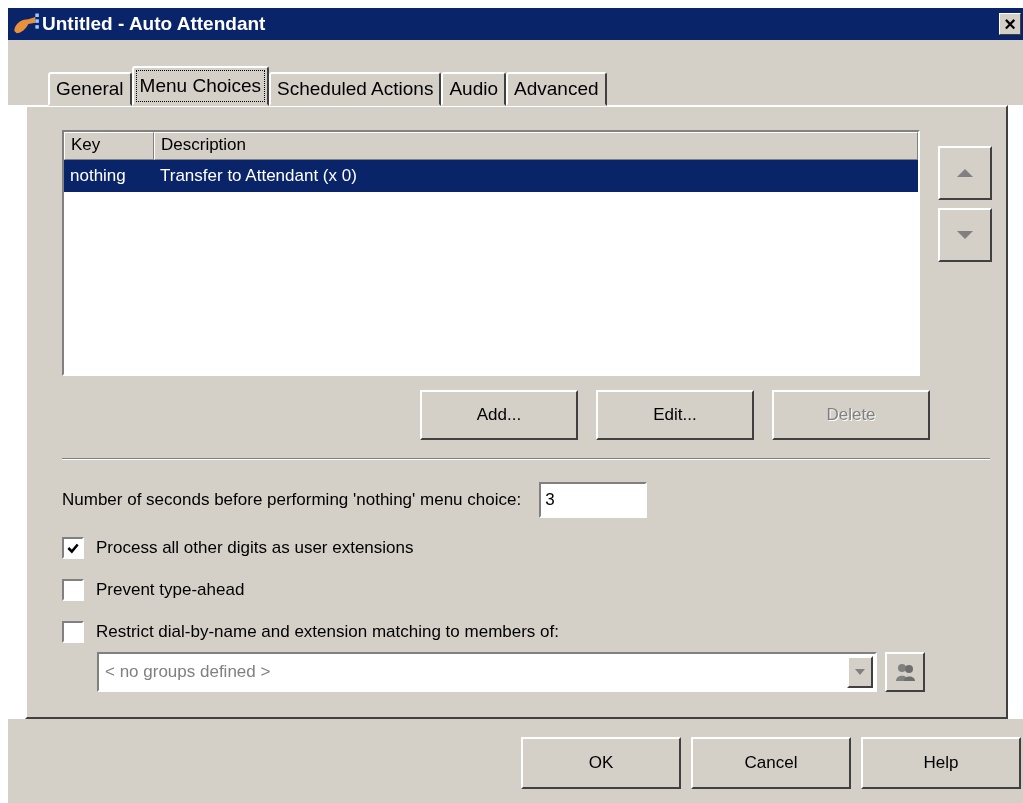 The image size is (1023, 803). Describe the element at coordinates (593, 500) in the screenshot. I see `seconds-field: 3` at that location.